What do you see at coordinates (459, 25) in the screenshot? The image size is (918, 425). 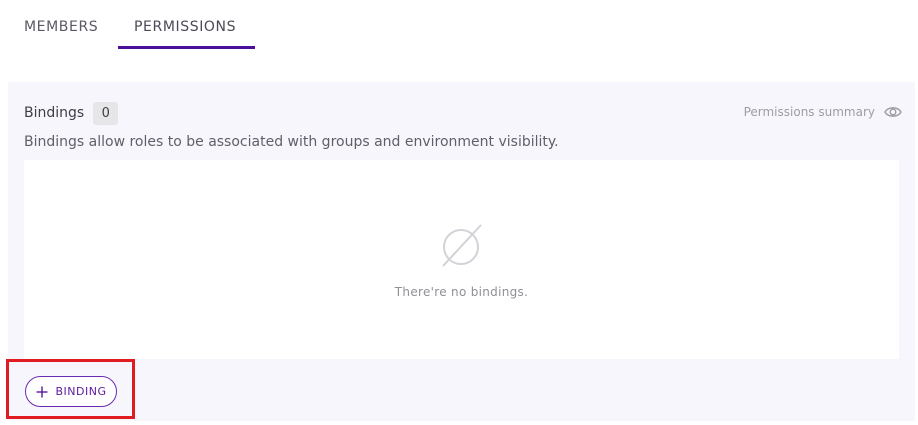 I see `tab-bar: MEMBERS PERMISSIONS` at bounding box center [459, 25].